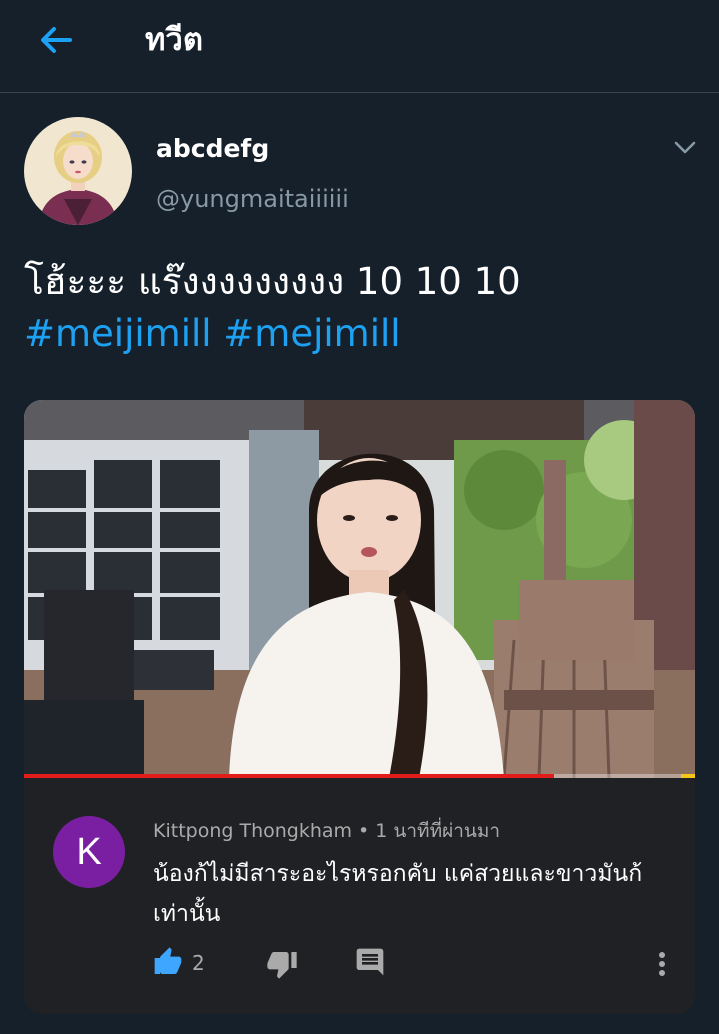 The width and height of the screenshot is (719, 1034). Describe the element at coordinates (212, 149) in the screenshot. I see `author-display-name: abcdefg` at that location.